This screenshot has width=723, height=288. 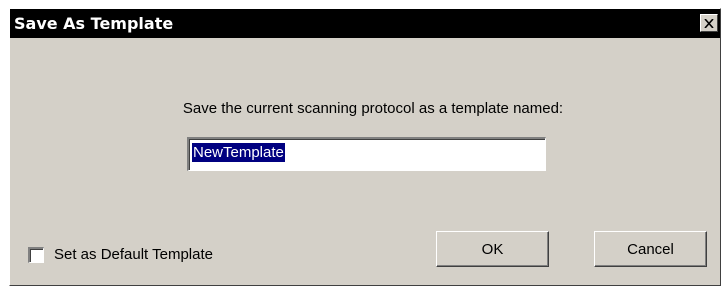 What do you see at coordinates (133, 254) in the screenshot?
I see `default-template-label: Set as Default Template` at bounding box center [133, 254].